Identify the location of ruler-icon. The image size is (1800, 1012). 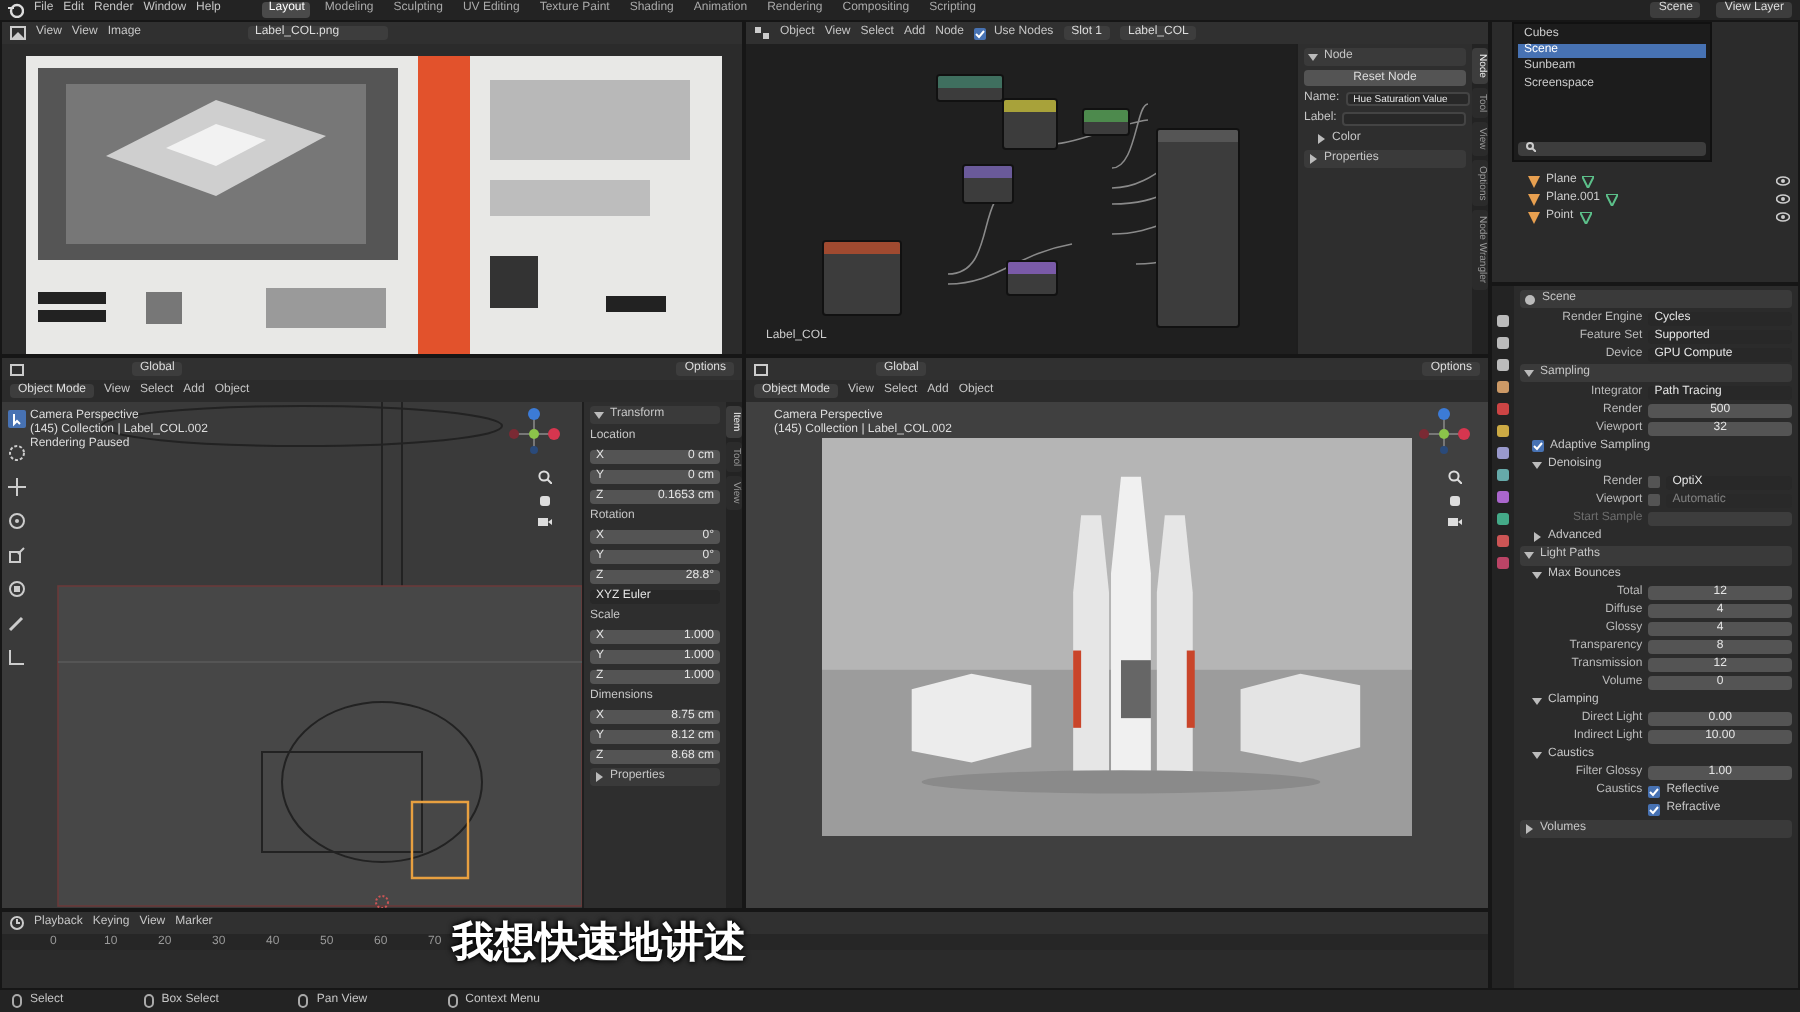
(17, 657).